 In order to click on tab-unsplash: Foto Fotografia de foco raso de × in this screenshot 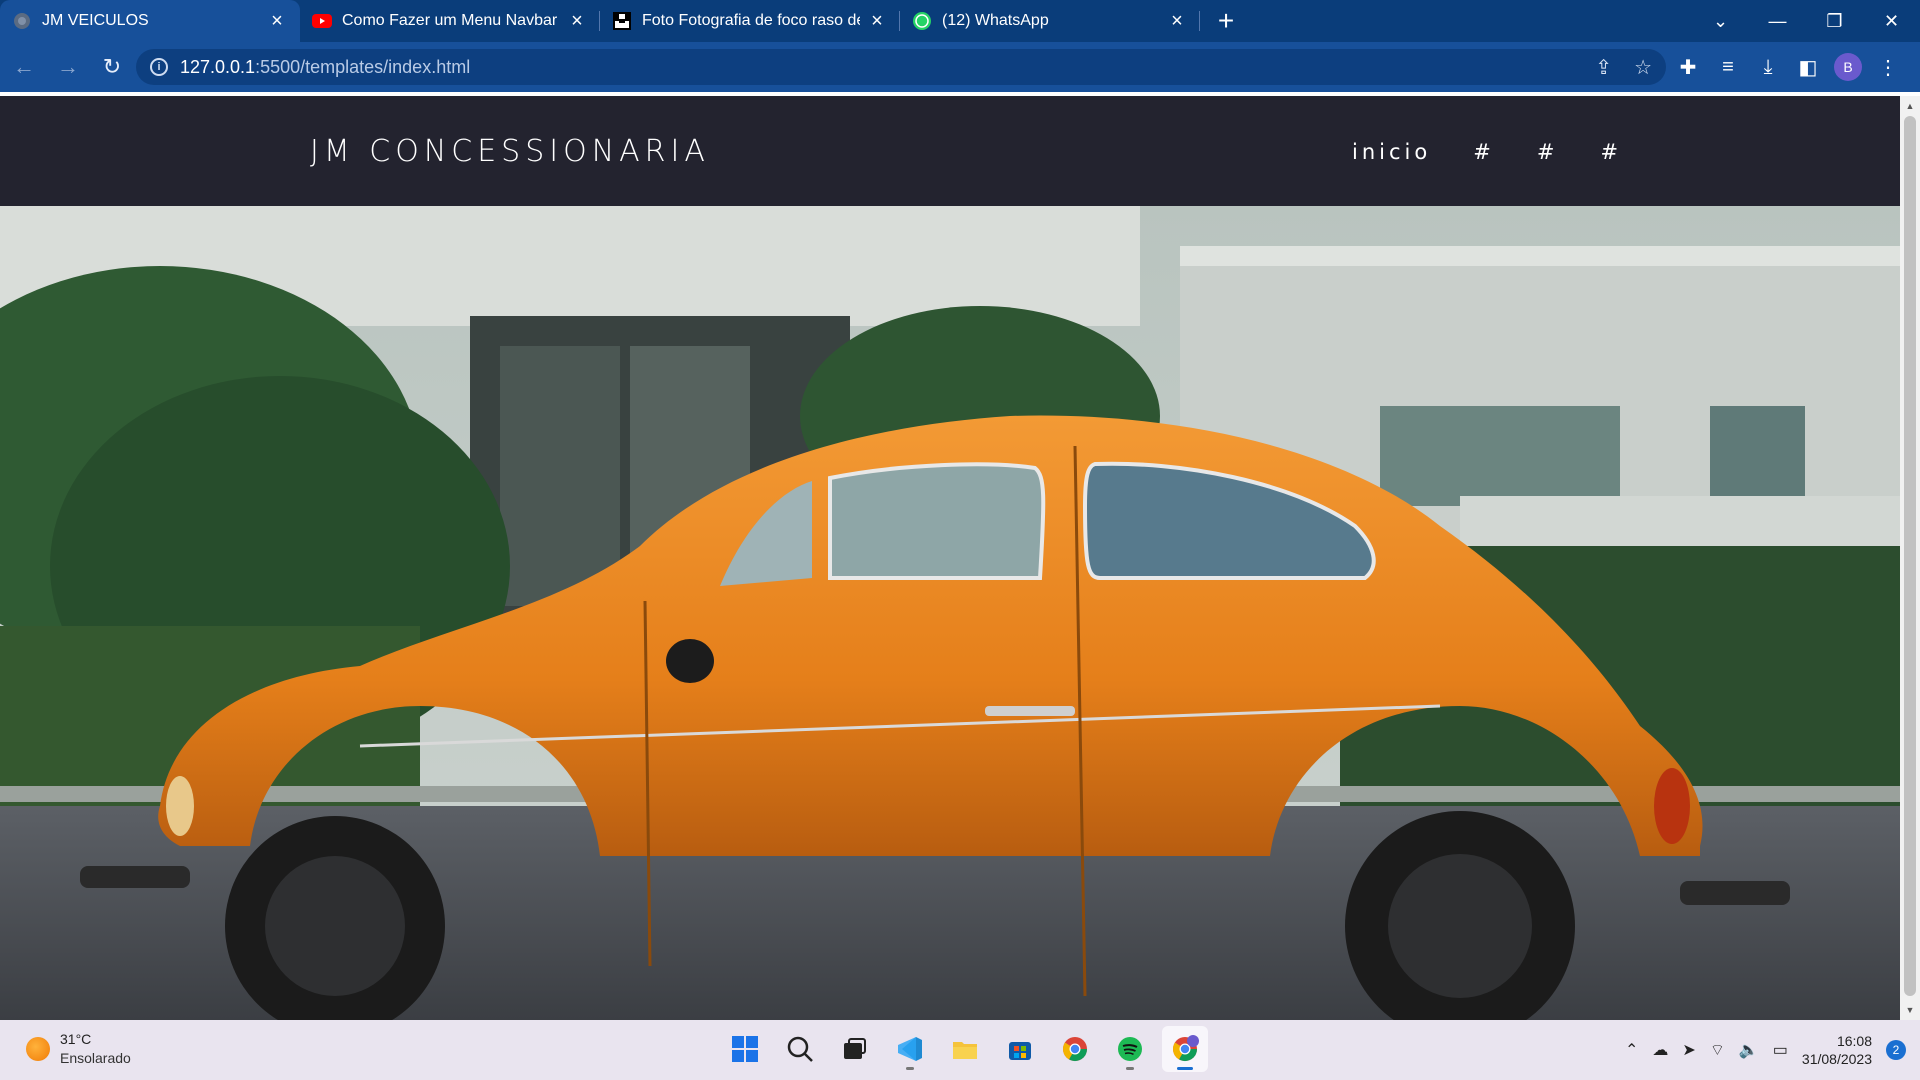, I will do `click(750, 21)`.